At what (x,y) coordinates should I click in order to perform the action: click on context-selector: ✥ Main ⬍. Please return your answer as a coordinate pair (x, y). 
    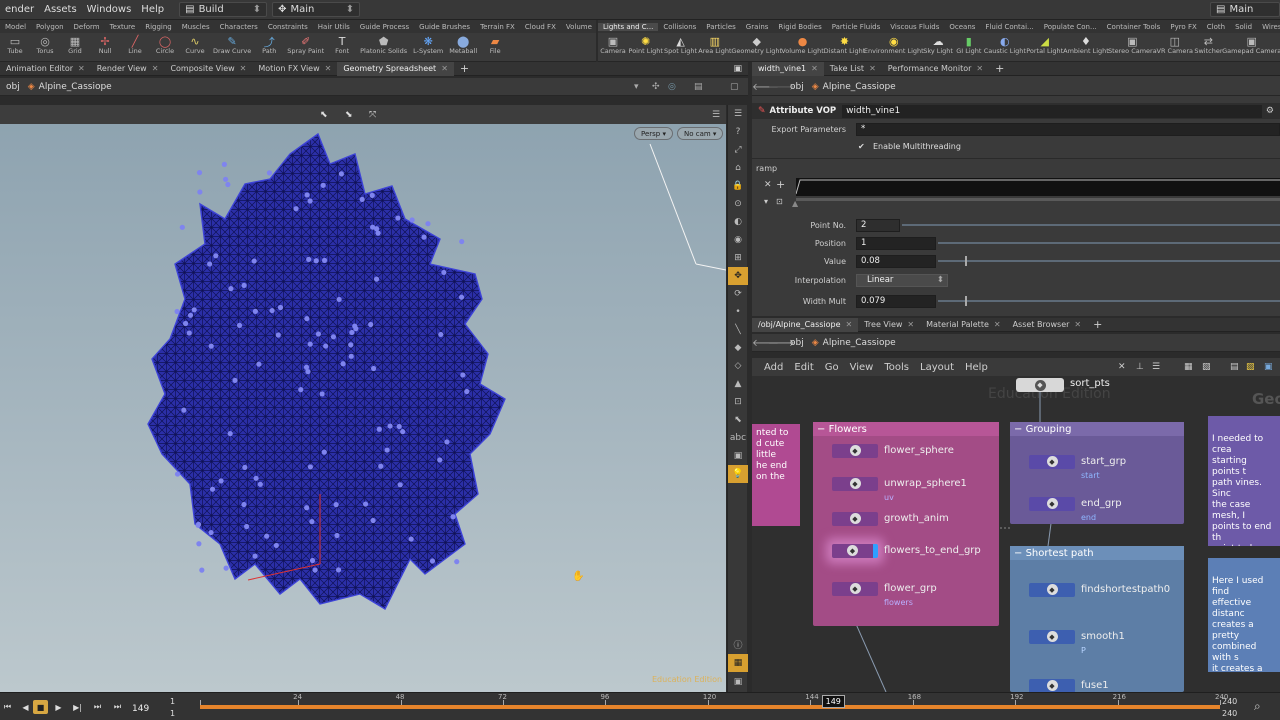
    Looking at the image, I should click on (316, 9).